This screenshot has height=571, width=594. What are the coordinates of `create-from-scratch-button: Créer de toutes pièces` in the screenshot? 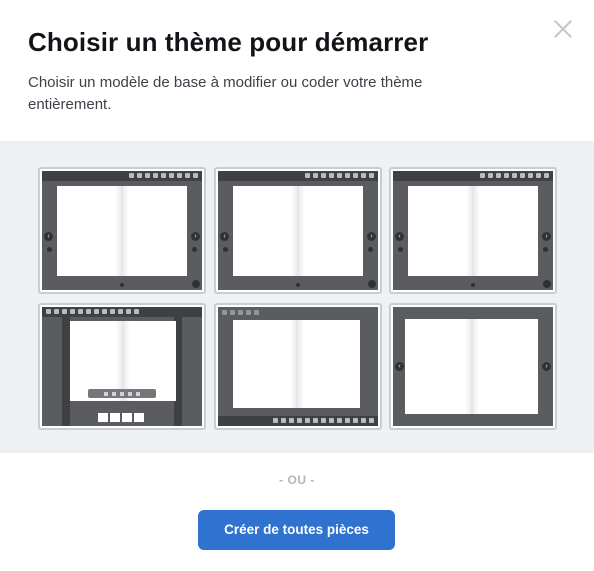 It's located at (296, 530).